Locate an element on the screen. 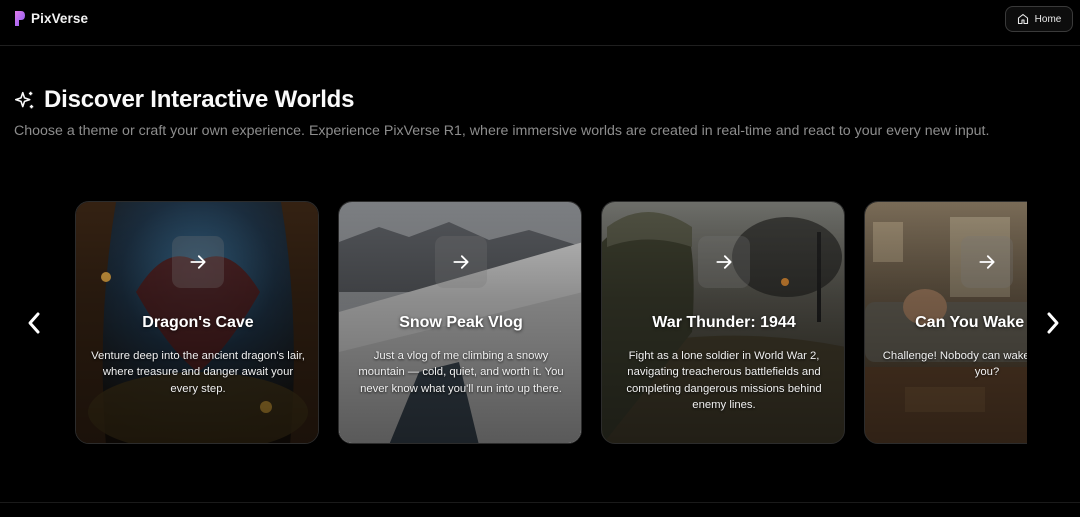 This screenshot has width=1080, height=517. section-heading: Discover Interactive Worlds is located at coordinates (184, 100).